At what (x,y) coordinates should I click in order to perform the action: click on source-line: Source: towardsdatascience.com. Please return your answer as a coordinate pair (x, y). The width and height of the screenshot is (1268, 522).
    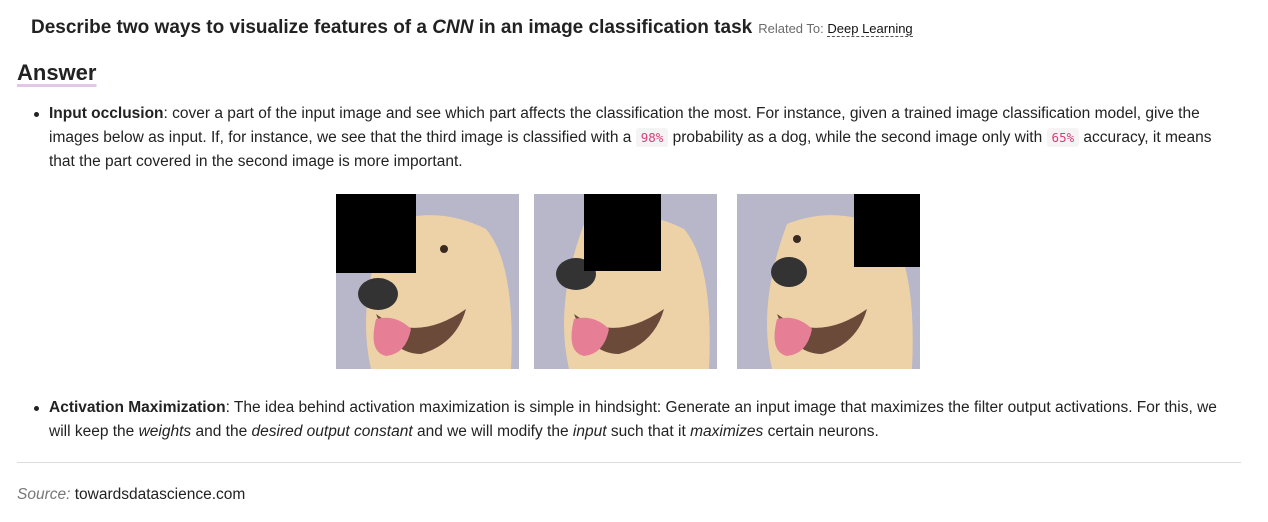
    Looking at the image, I should click on (131, 495).